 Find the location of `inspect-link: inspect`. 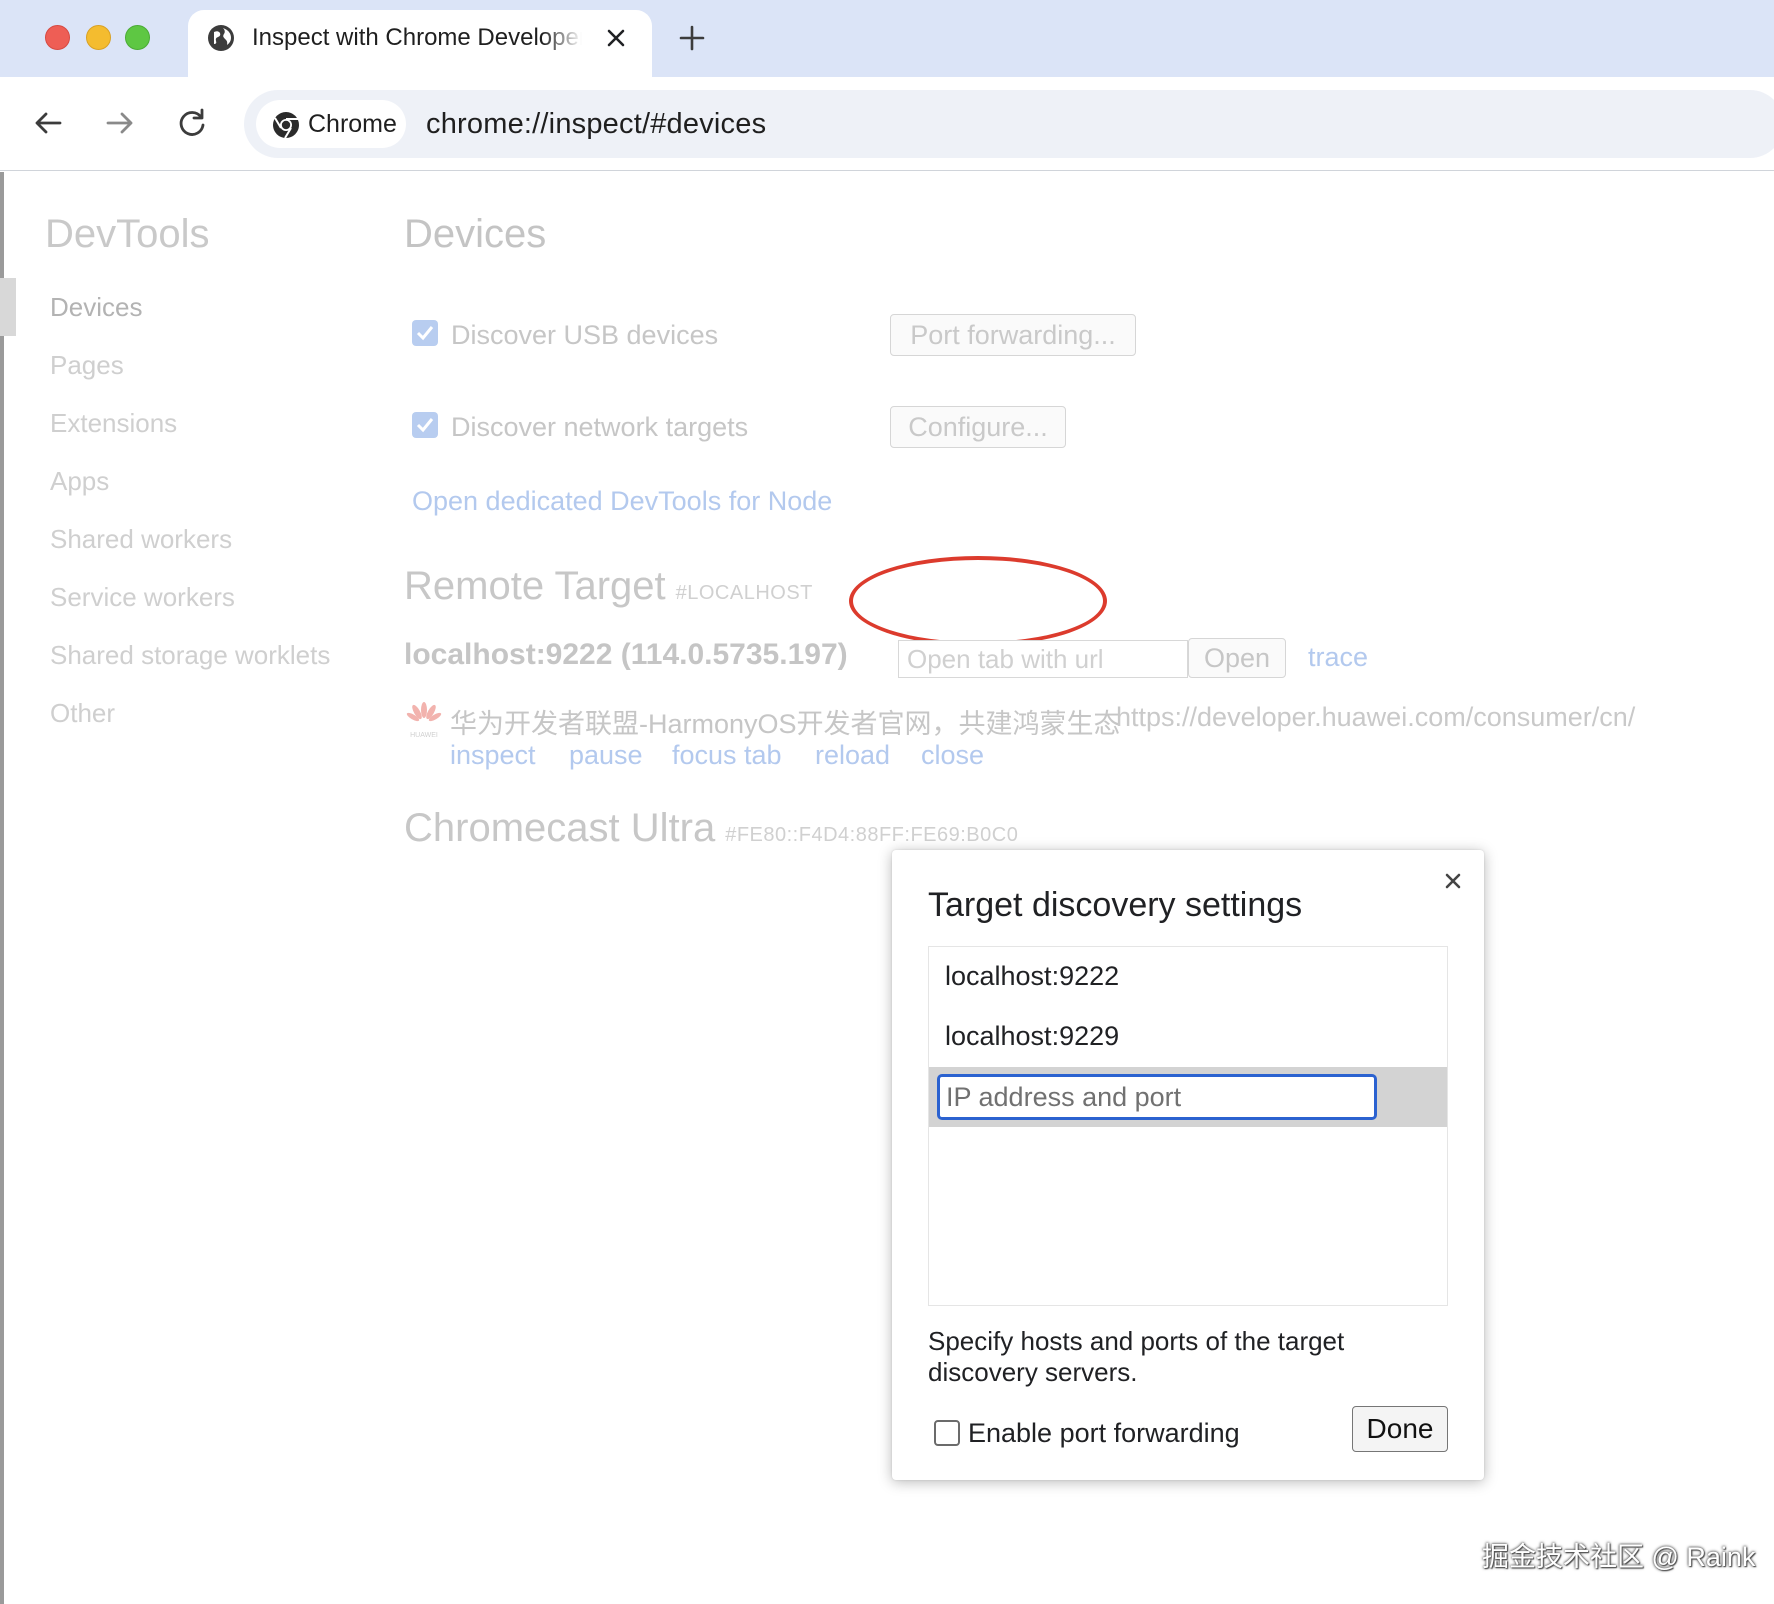

inspect-link: inspect is located at coordinates (493, 755).